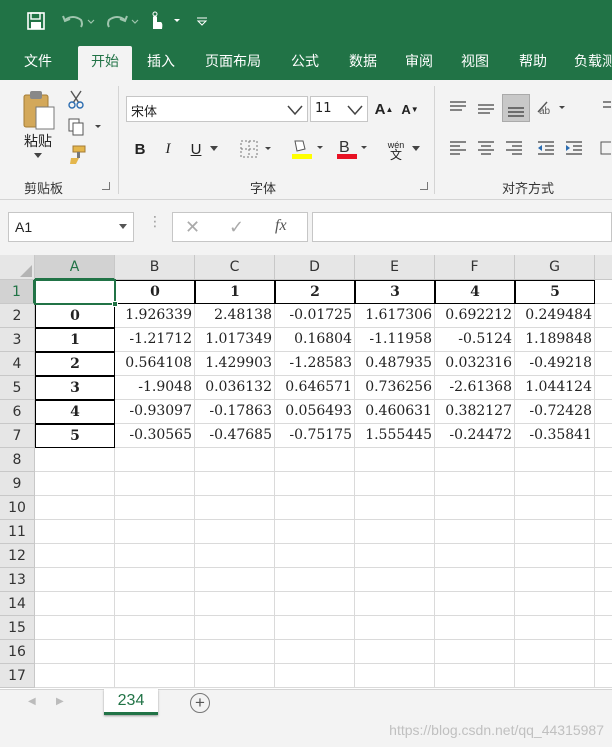 This screenshot has width=612, height=747. What do you see at coordinates (354, 149) in the screenshot?
I see `font-color-icon: B` at bounding box center [354, 149].